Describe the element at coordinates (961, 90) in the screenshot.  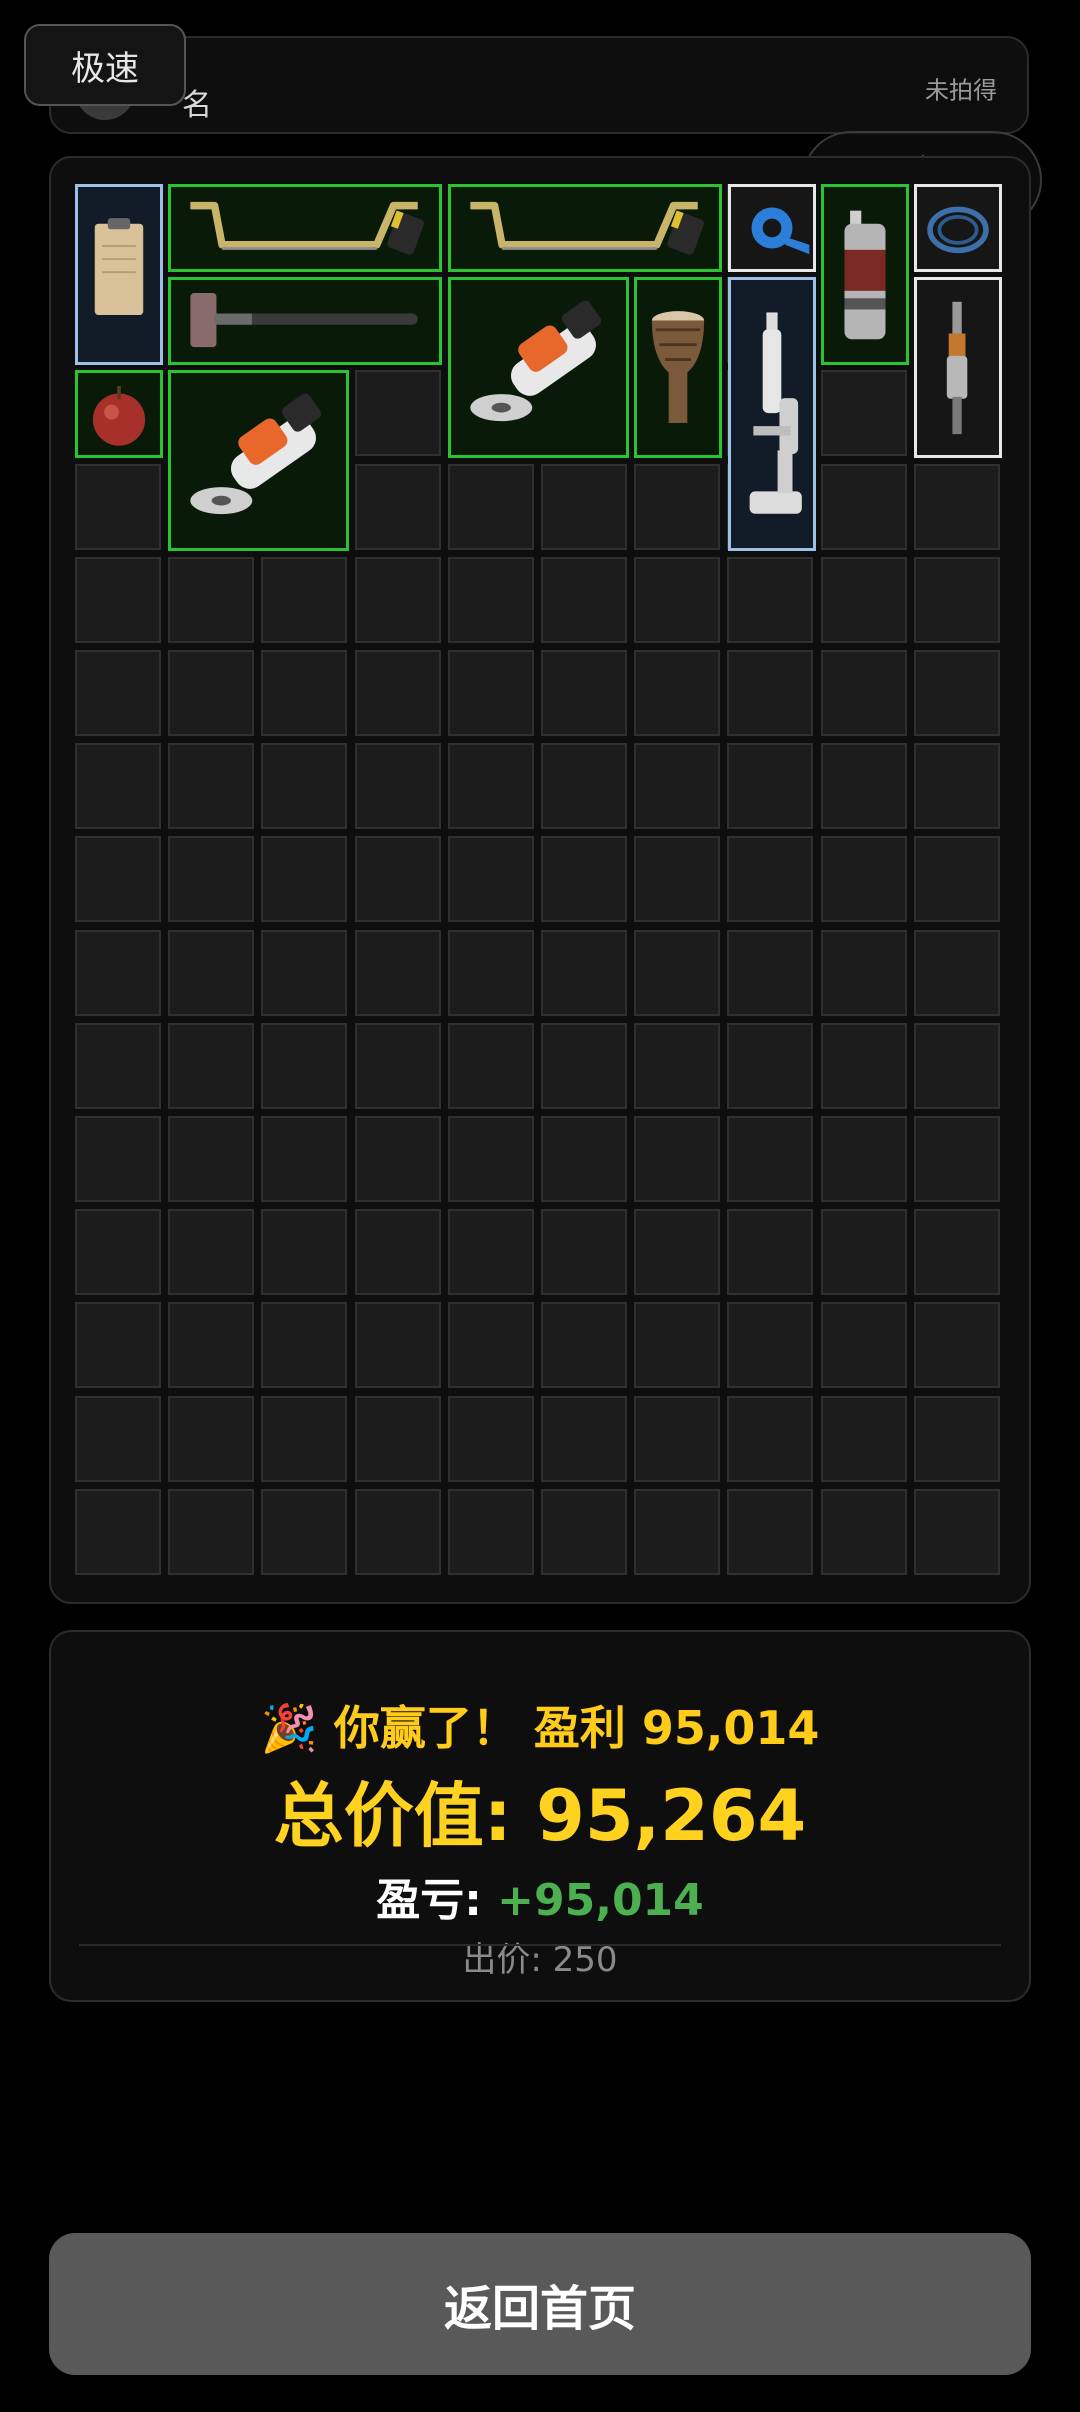
I see `auction-status: 未拍得` at that location.